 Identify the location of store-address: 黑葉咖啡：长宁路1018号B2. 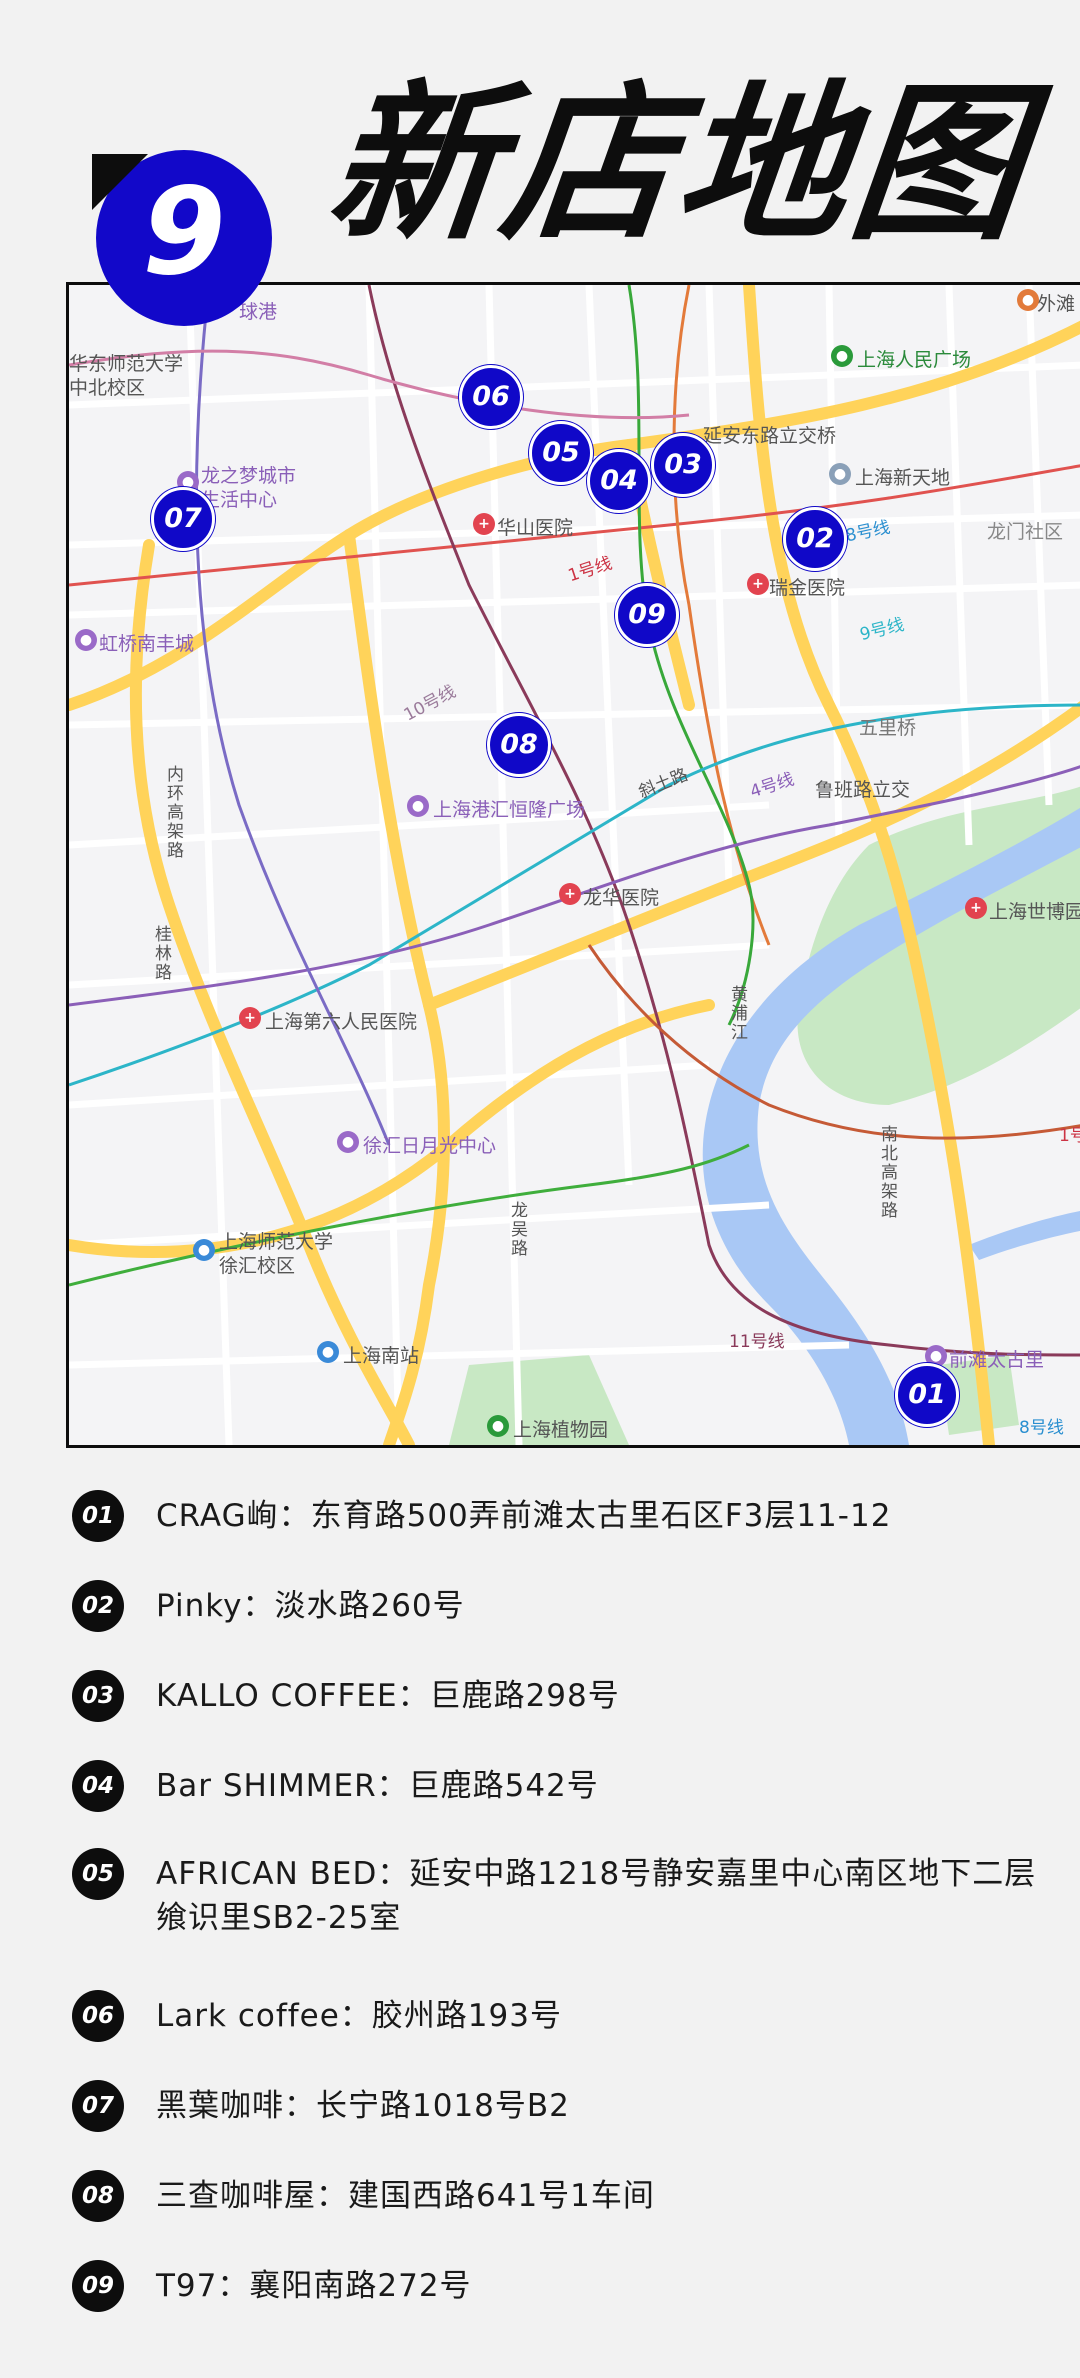
(363, 2106).